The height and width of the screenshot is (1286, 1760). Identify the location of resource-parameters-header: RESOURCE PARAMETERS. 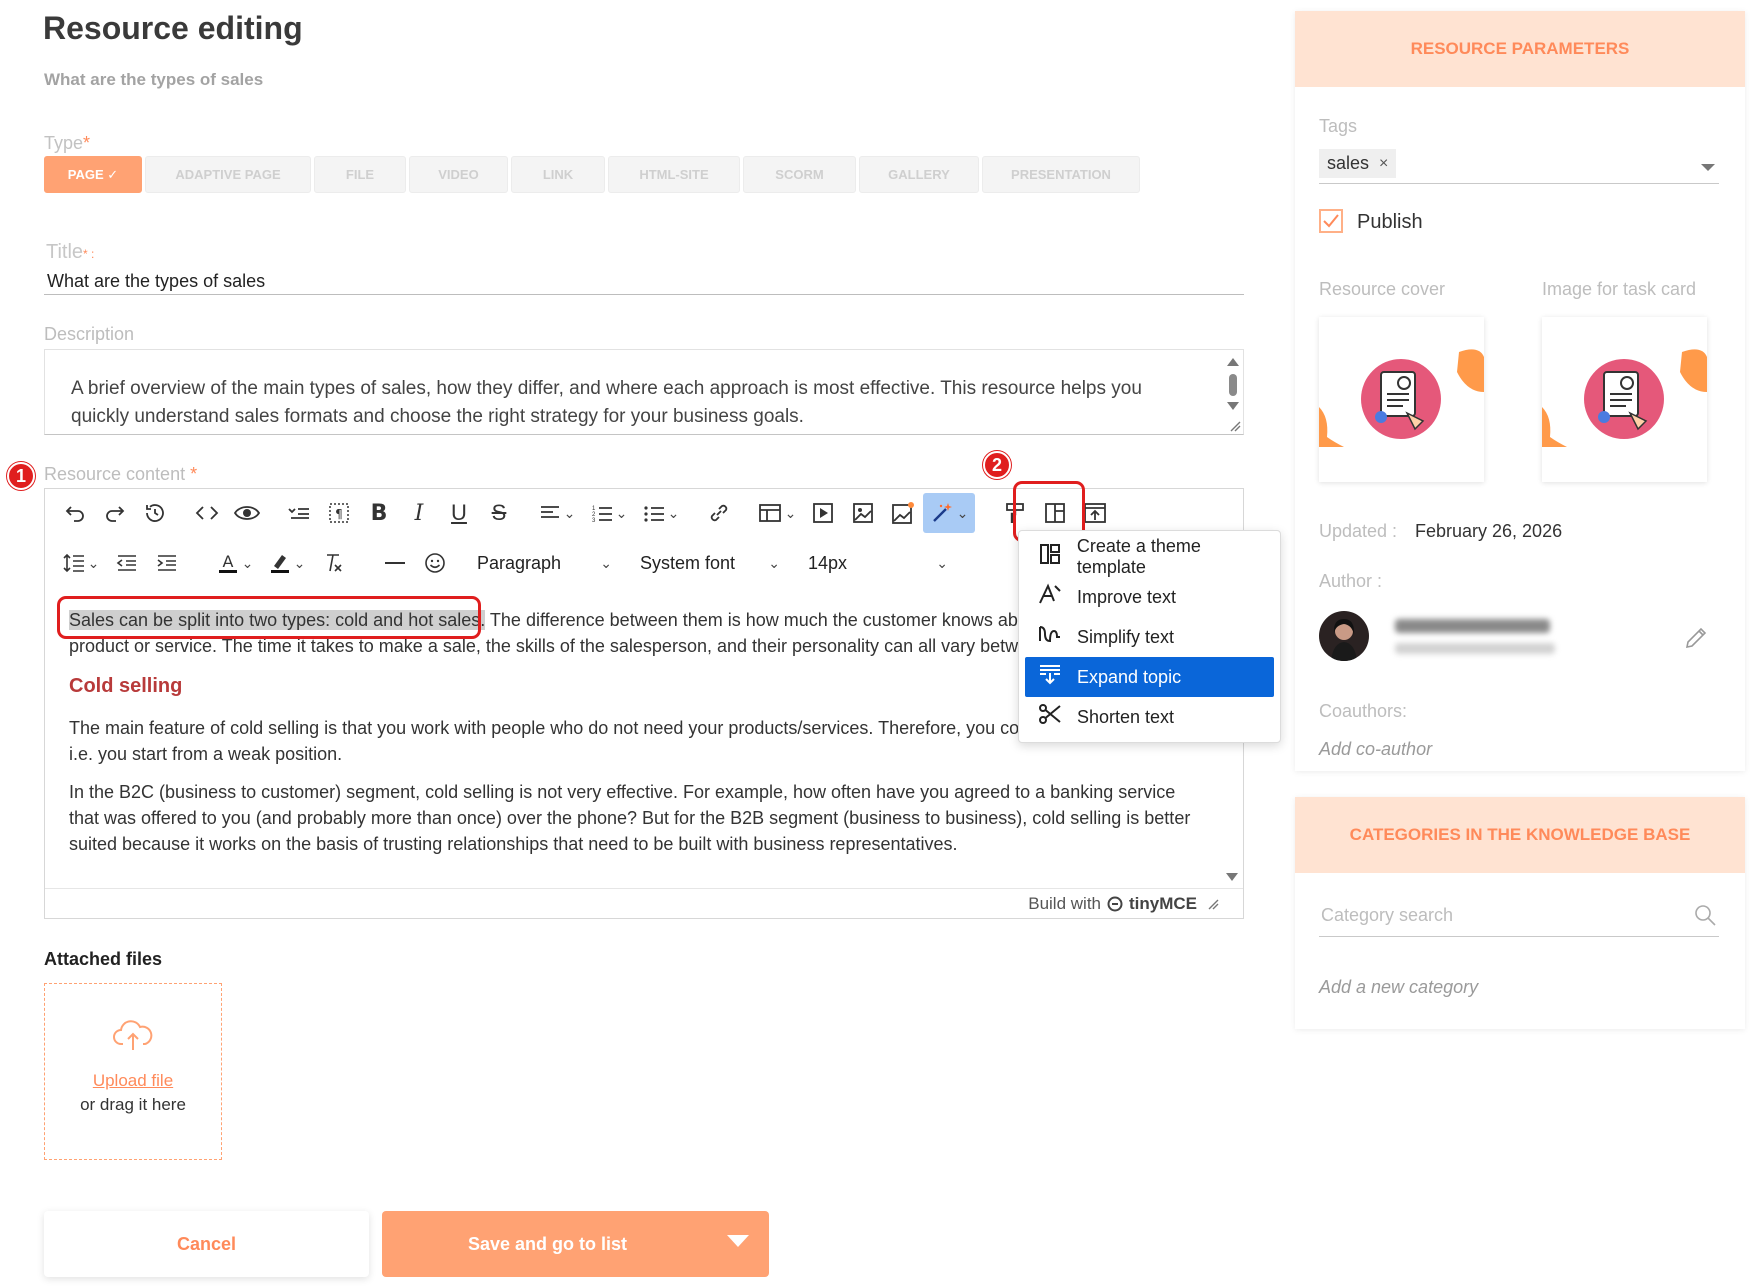
(1520, 49).